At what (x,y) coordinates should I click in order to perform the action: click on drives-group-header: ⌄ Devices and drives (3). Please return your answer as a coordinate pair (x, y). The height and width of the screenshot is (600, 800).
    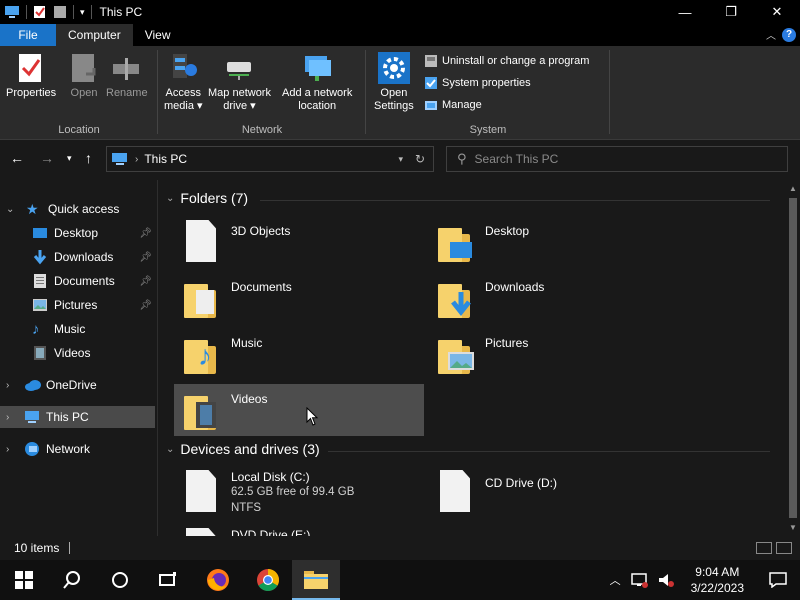
    Looking at the image, I should click on (243, 449).